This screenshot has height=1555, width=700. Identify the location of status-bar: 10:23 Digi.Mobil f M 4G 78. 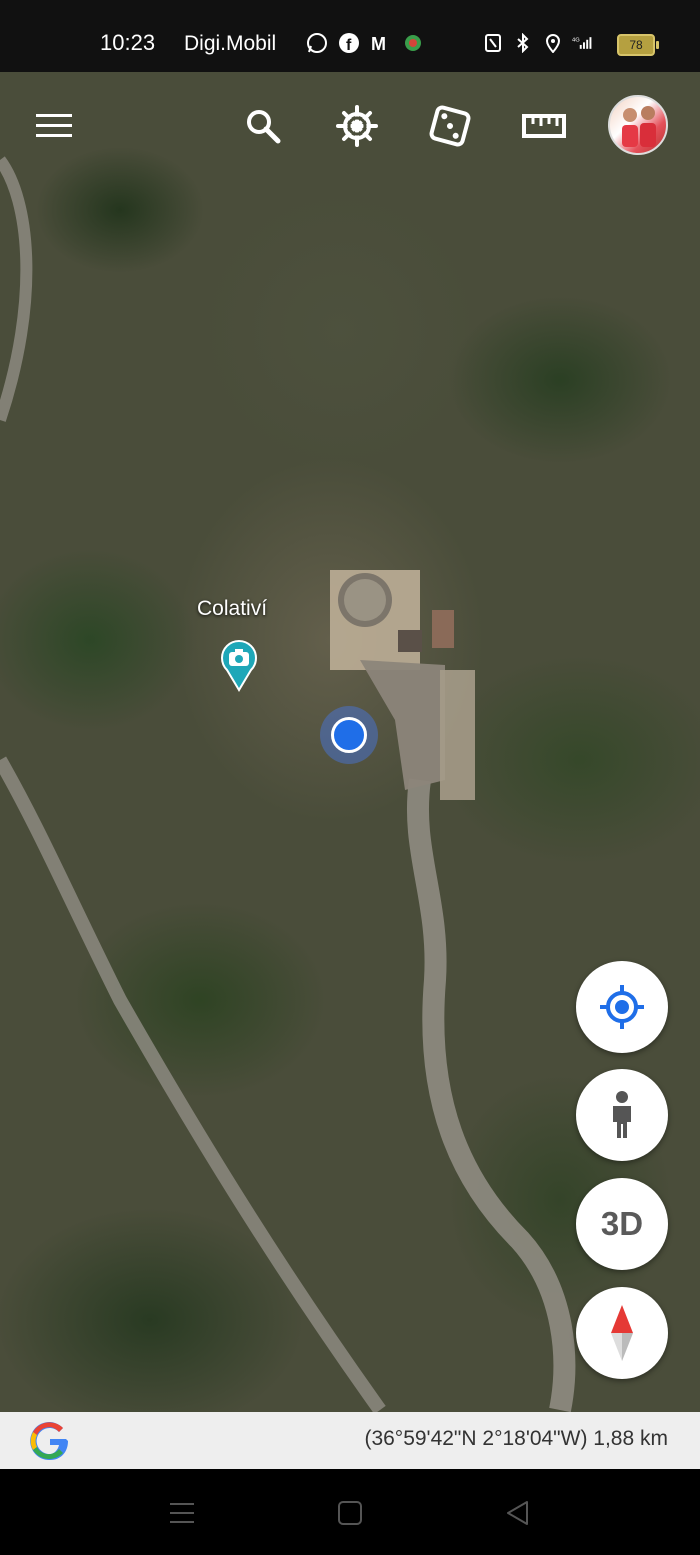
(350, 36).